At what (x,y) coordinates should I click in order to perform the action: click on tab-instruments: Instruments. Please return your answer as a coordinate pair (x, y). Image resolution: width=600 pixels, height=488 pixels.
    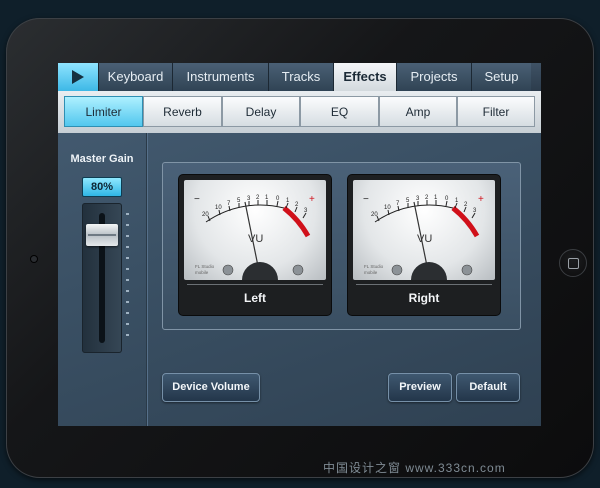
    Looking at the image, I should click on (221, 77).